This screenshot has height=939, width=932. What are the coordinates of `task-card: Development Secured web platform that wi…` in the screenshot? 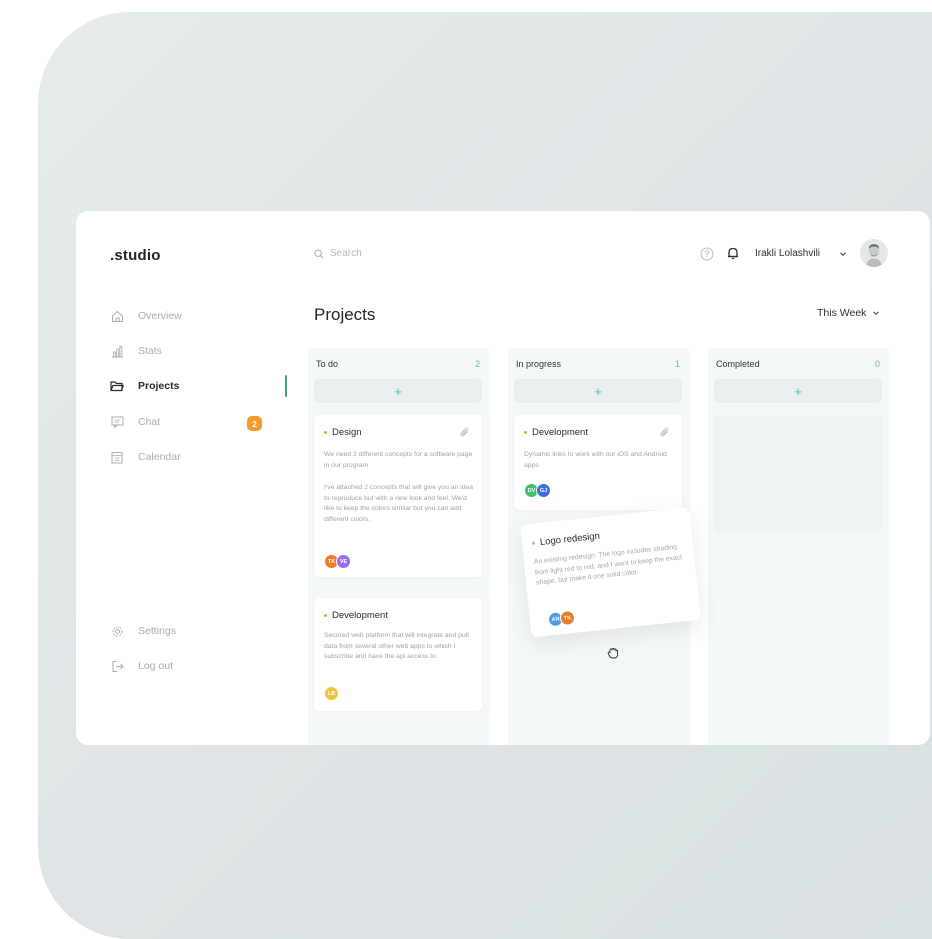 It's located at (398, 654).